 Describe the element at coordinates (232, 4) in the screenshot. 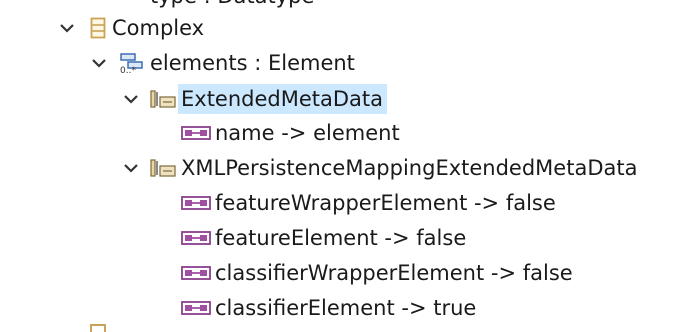

I see `tree-item-partial-top: type : Datatype` at that location.